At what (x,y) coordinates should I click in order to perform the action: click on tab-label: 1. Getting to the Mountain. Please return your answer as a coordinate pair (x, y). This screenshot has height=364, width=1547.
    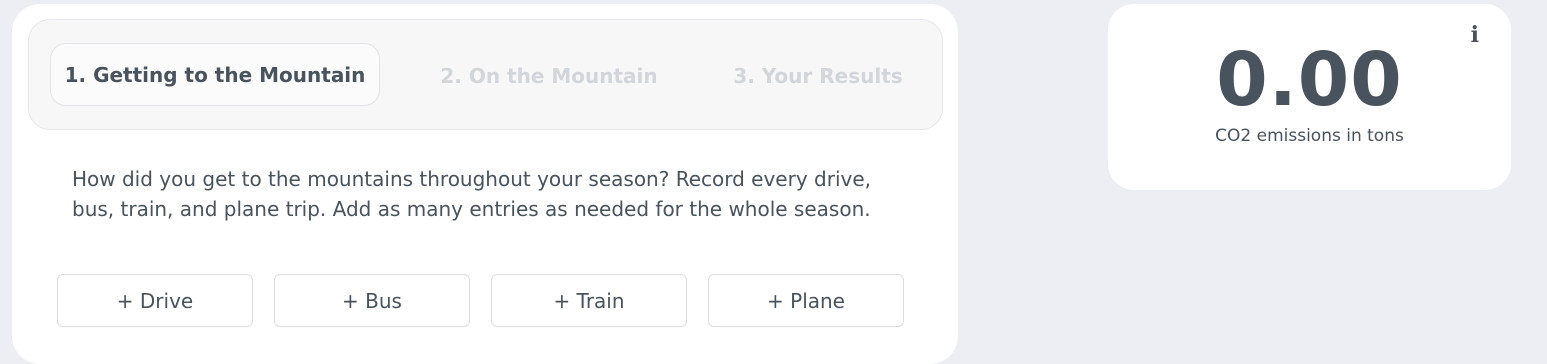
    Looking at the image, I should click on (215, 74).